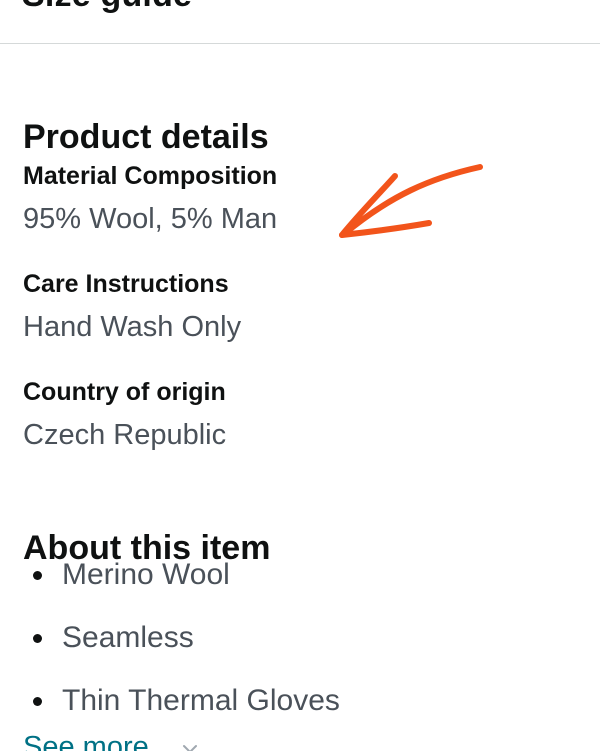 Image resolution: width=600 pixels, height=751 pixels. What do you see at coordinates (132, 327) in the screenshot?
I see `care-instructions-value: Hand Wash Only` at bounding box center [132, 327].